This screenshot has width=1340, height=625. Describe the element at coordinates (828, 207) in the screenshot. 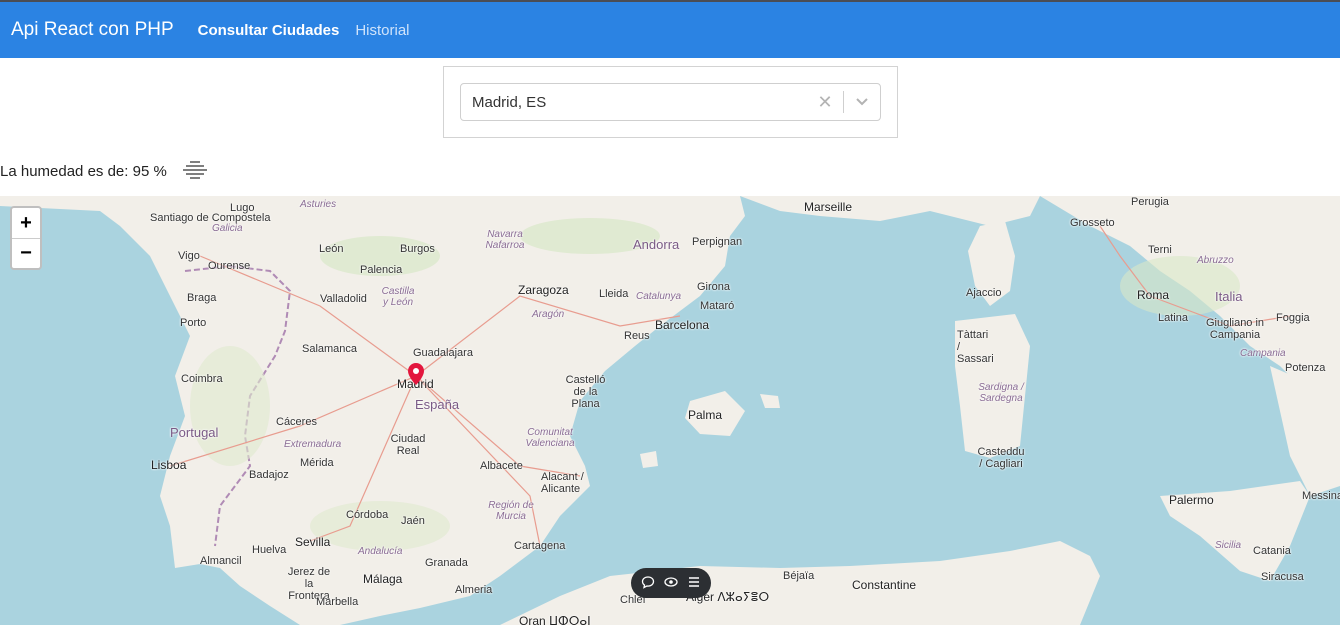

I see `label-marseille: Marseille` at that location.